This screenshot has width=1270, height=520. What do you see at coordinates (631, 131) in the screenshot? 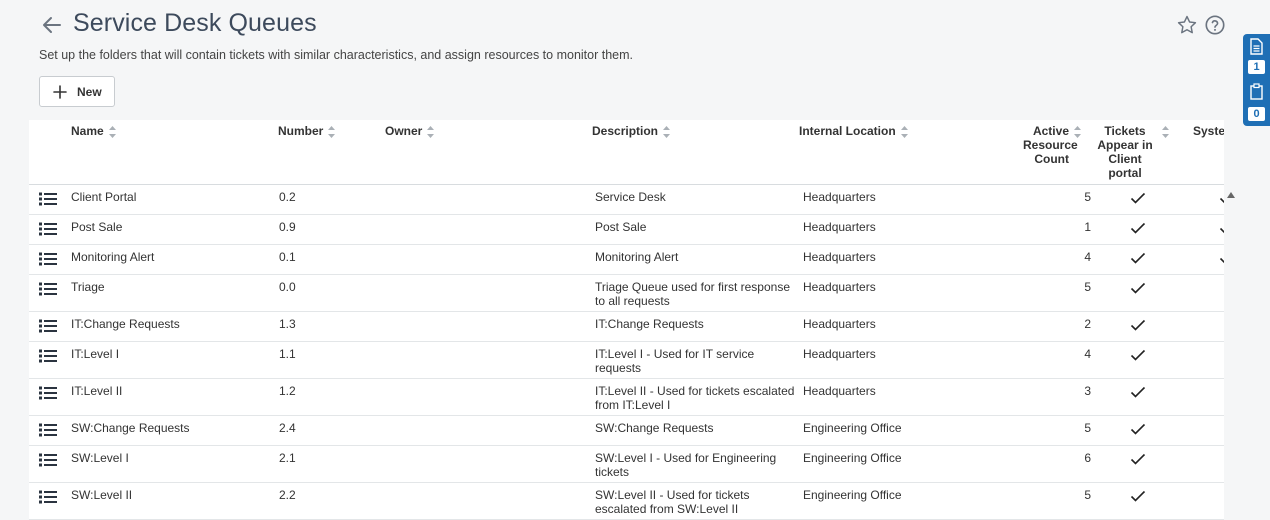
I see `column-header-description: Description` at bounding box center [631, 131].